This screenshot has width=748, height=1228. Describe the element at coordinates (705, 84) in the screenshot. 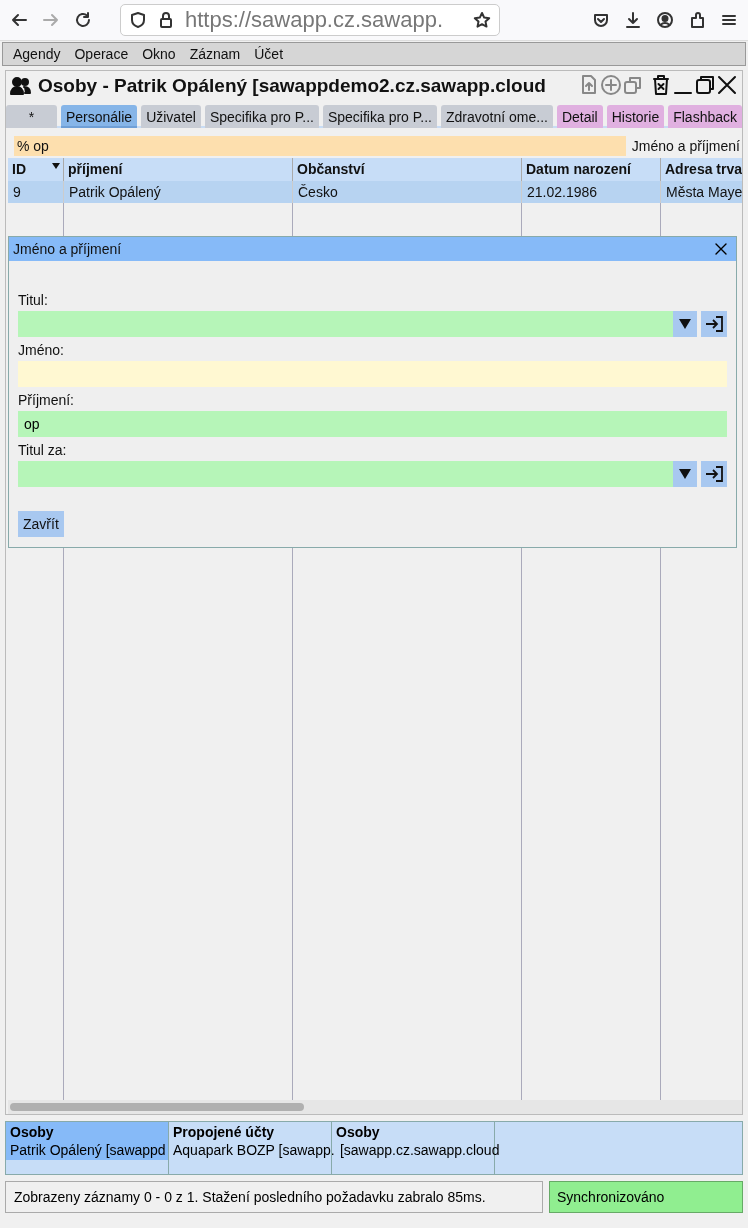

I see `maximize-icon` at that location.